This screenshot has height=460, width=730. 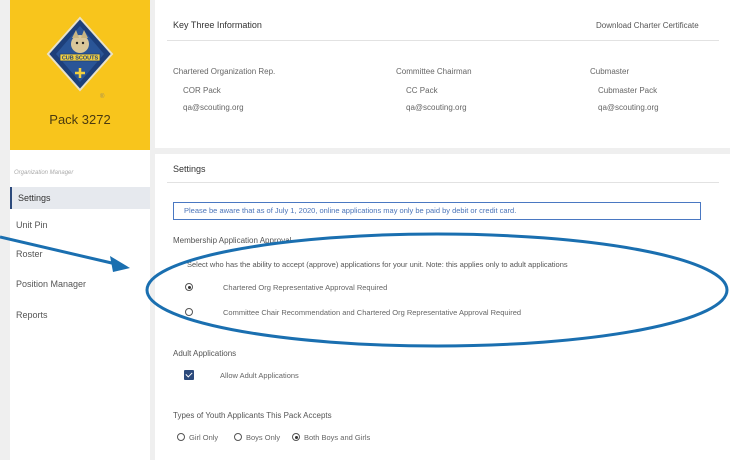 I want to click on youth-radio-boys-only, so click(x=238, y=437).